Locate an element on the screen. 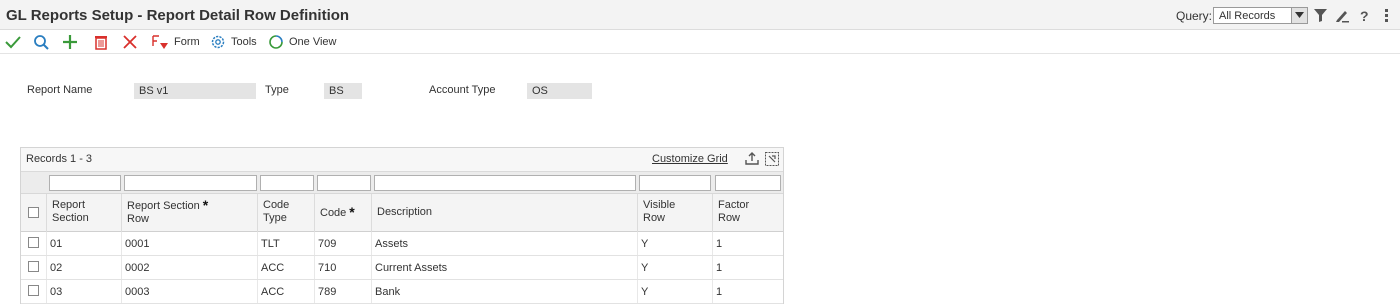  filter-description is located at coordinates (505, 183).